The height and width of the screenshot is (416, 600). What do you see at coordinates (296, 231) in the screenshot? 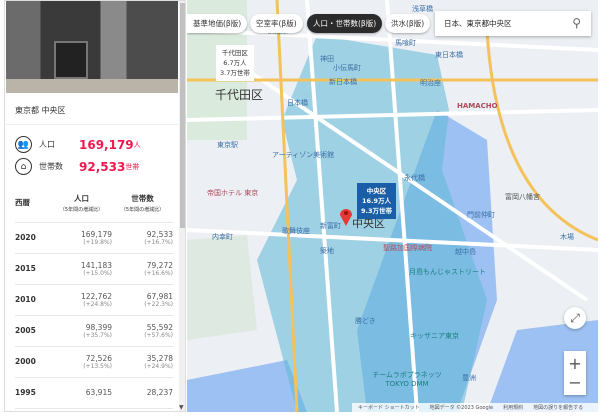
I see `label-kabukiza: 歌舞伎座` at bounding box center [296, 231].